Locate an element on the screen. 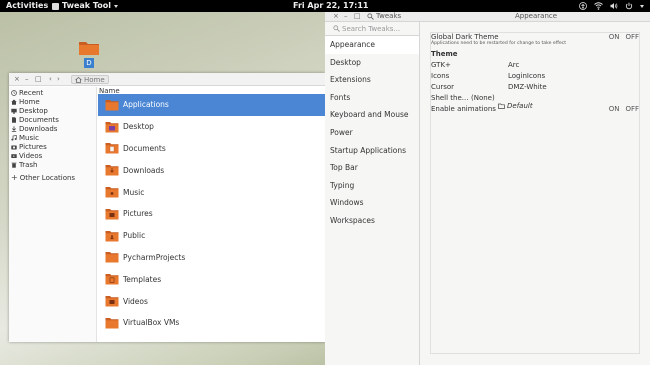  nav-item-power: Power is located at coordinates (372, 133).